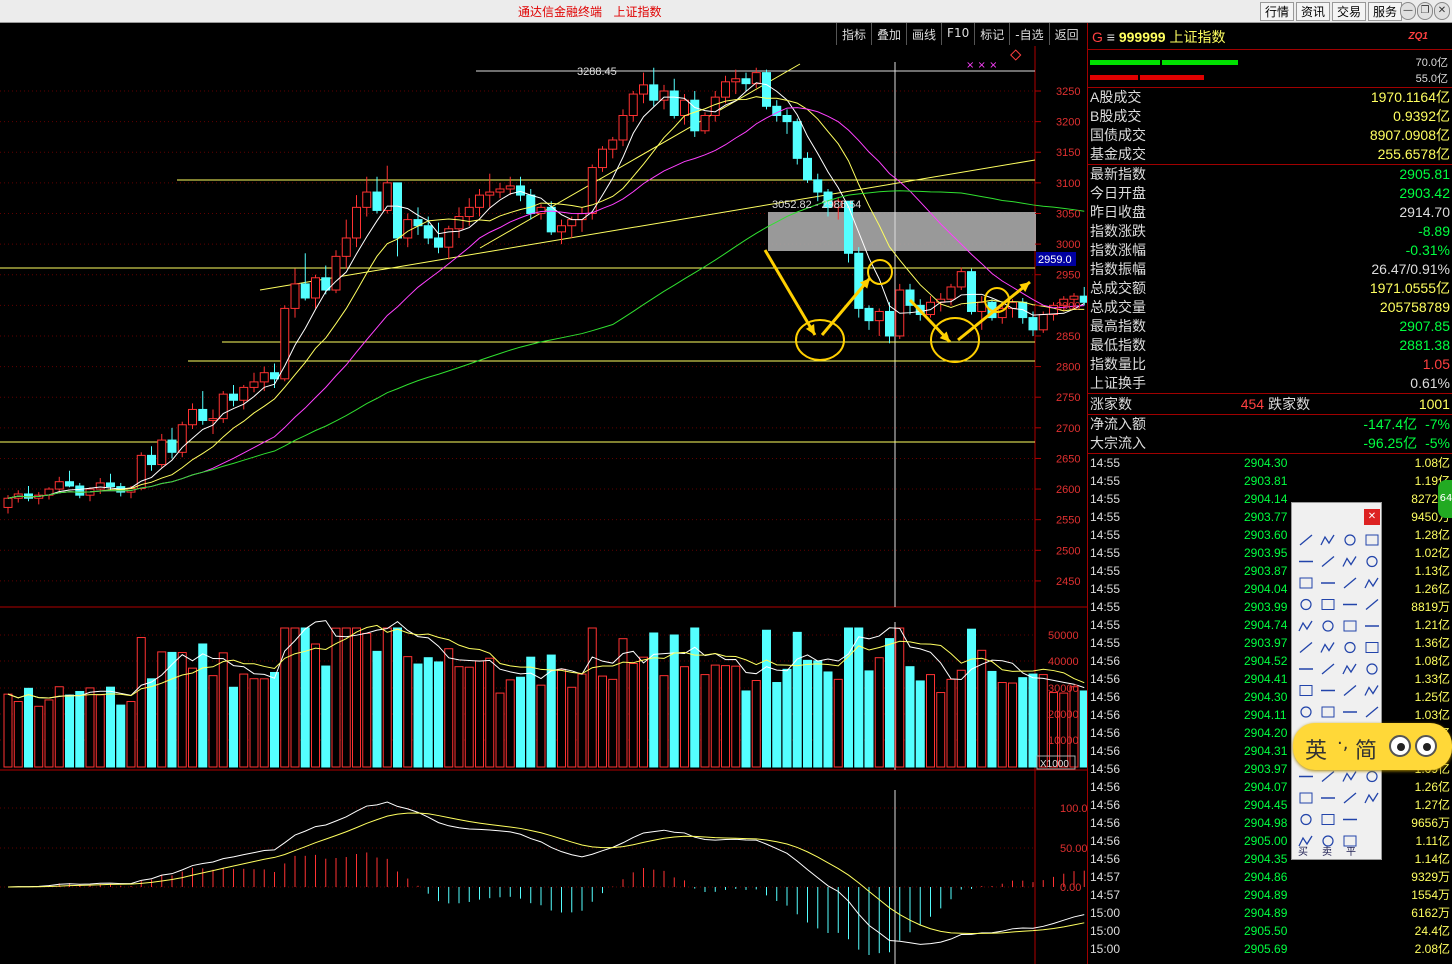 The width and height of the screenshot is (1452, 964). I want to click on volume-tick-label: 10000, so click(1063, 741).